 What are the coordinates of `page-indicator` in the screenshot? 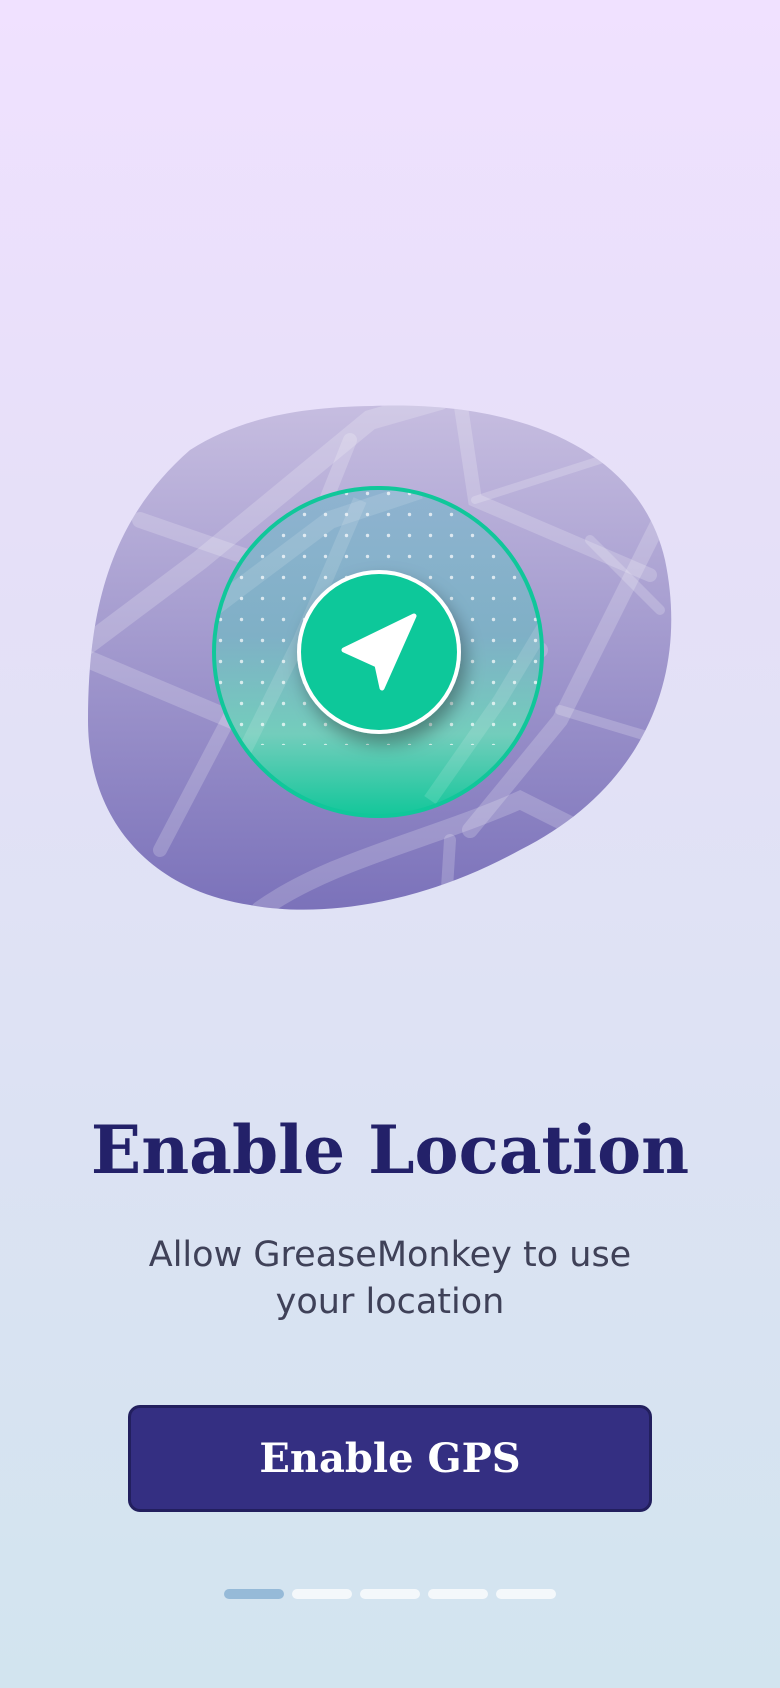 It's located at (390, 1594).